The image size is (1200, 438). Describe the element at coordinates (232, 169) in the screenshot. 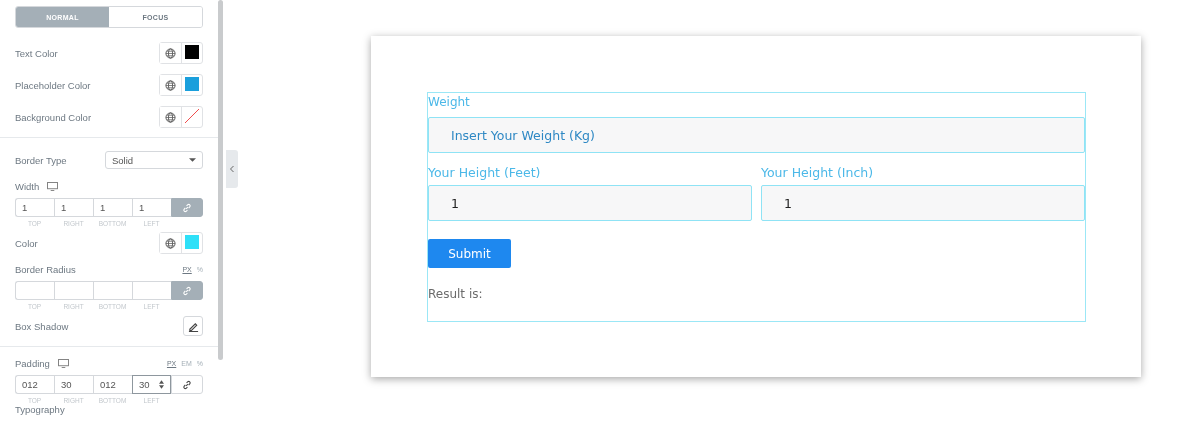

I see `collapse-handle` at that location.